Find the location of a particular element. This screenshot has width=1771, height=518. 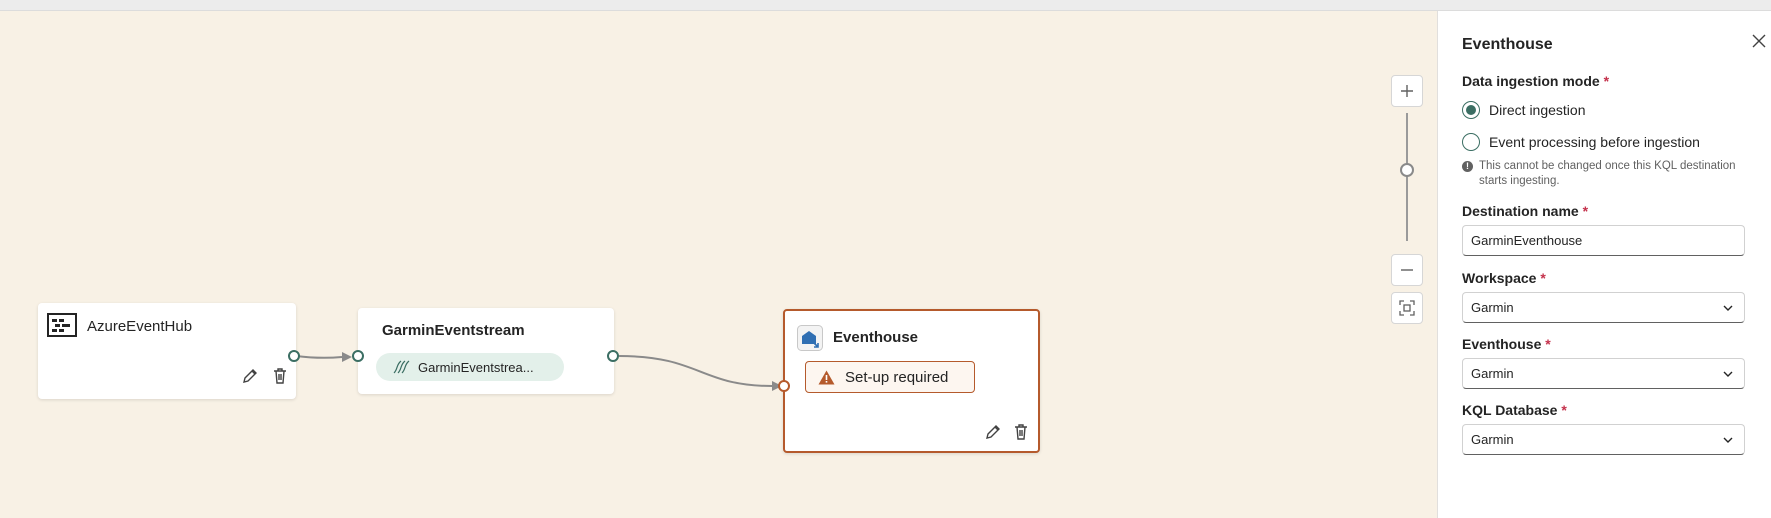

top-bar is located at coordinates (885, 5).